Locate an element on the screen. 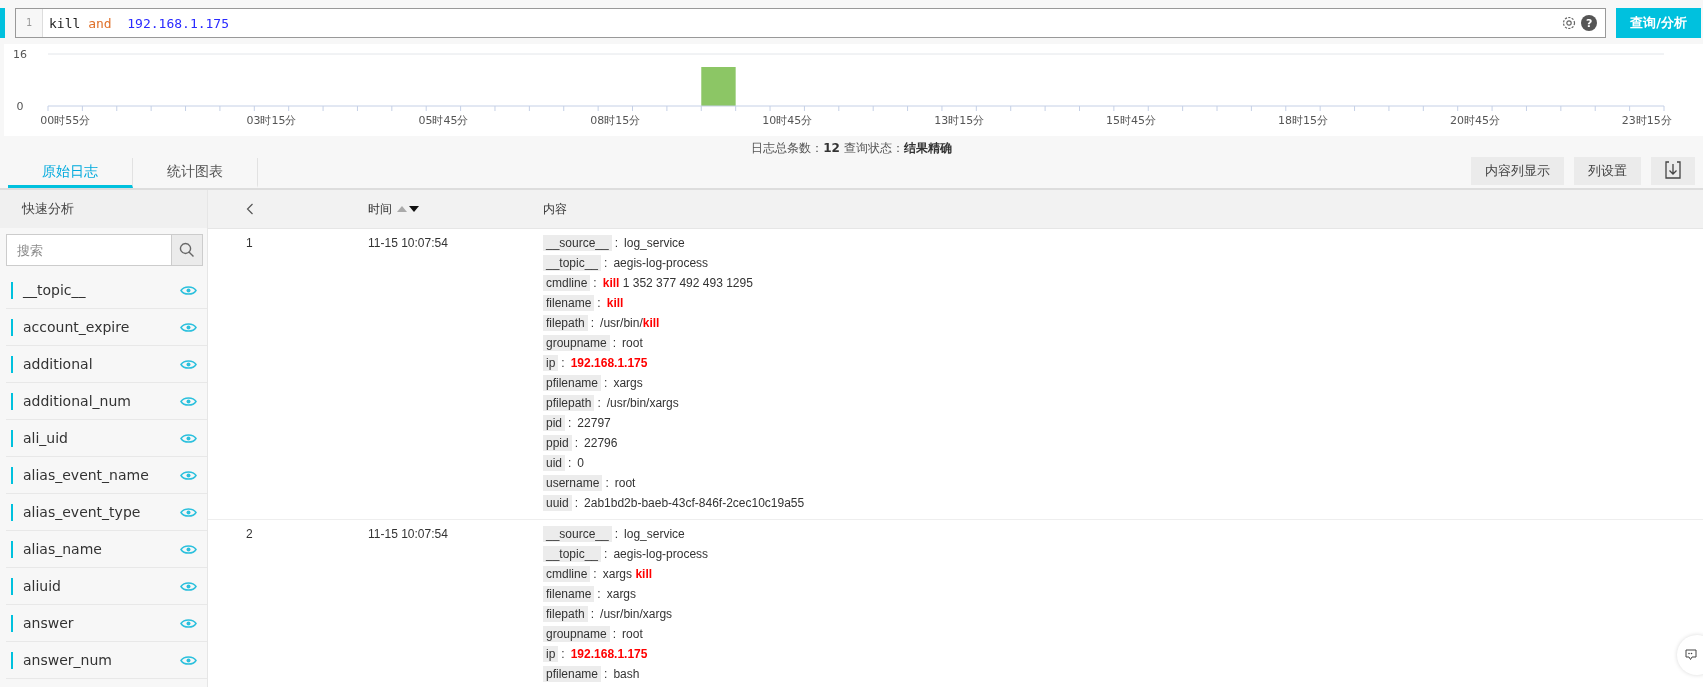 This screenshot has width=1703, height=687. x-tick-label: 00时55分 is located at coordinates (65, 120).